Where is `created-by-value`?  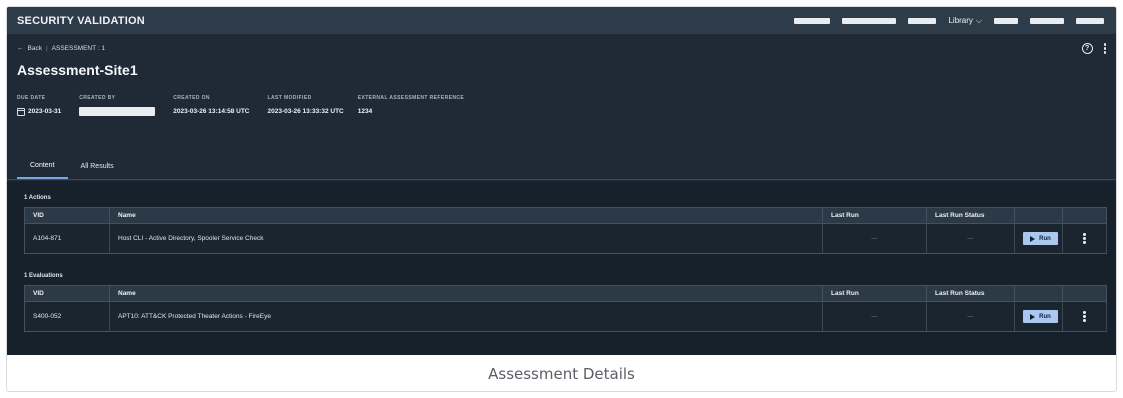 created-by-value is located at coordinates (117, 111).